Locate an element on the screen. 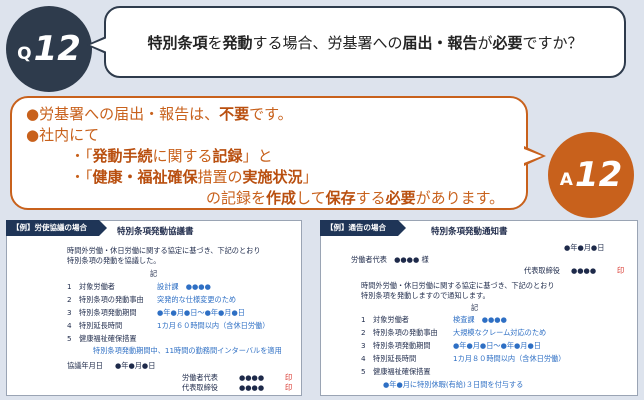 This screenshot has height=400, width=644. intro-line: 特別条項を発動しますので通知します。 is located at coordinates (425, 295).